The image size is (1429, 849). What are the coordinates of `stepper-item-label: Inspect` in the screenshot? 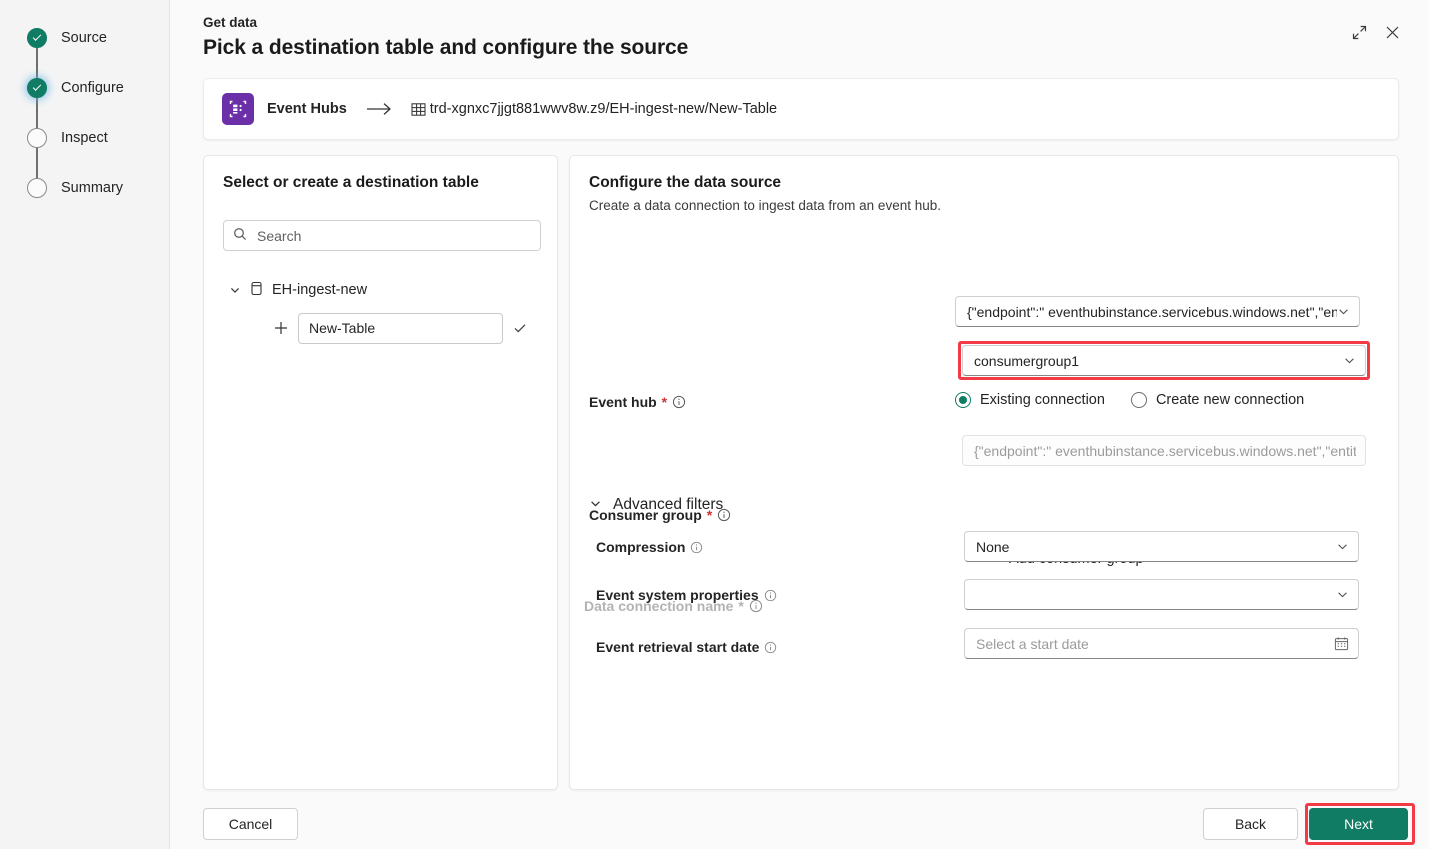 It's located at (84, 138).